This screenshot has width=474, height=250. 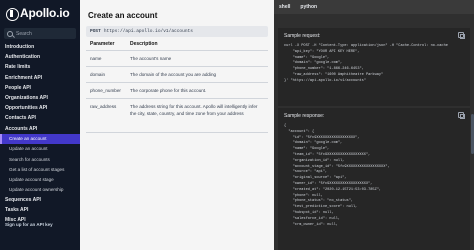 What do you see at coordinates (40, 138) in the screenshot?
I see `sidebar-subitem: Create an account` at bounding box center [40, 138].